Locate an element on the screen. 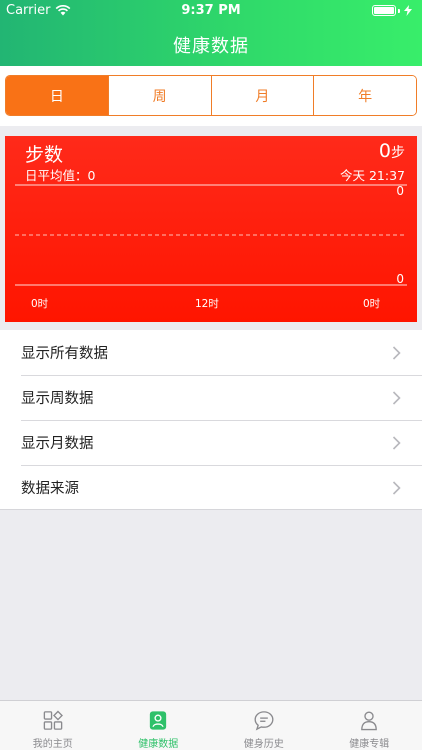 This screenshot has width=422, height=750. charging-bolt-icon is located at coordinates (408, 10).